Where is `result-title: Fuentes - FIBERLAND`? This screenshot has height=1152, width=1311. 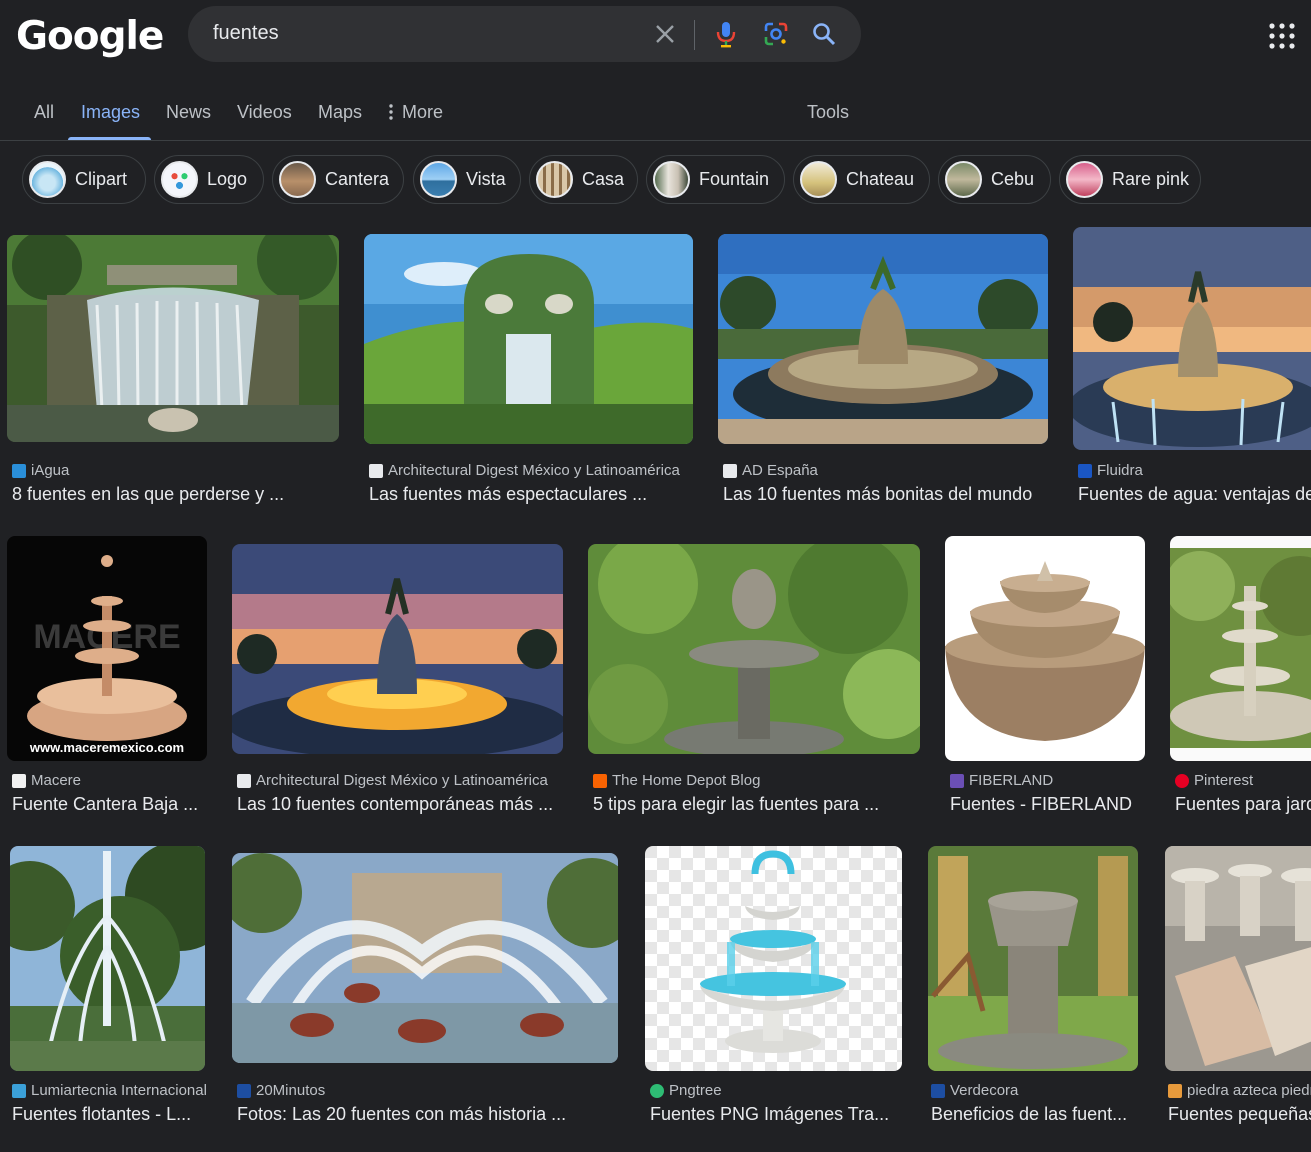 result-title: Fuentes - FIBERLAND is located at coordinates (1047, 804).